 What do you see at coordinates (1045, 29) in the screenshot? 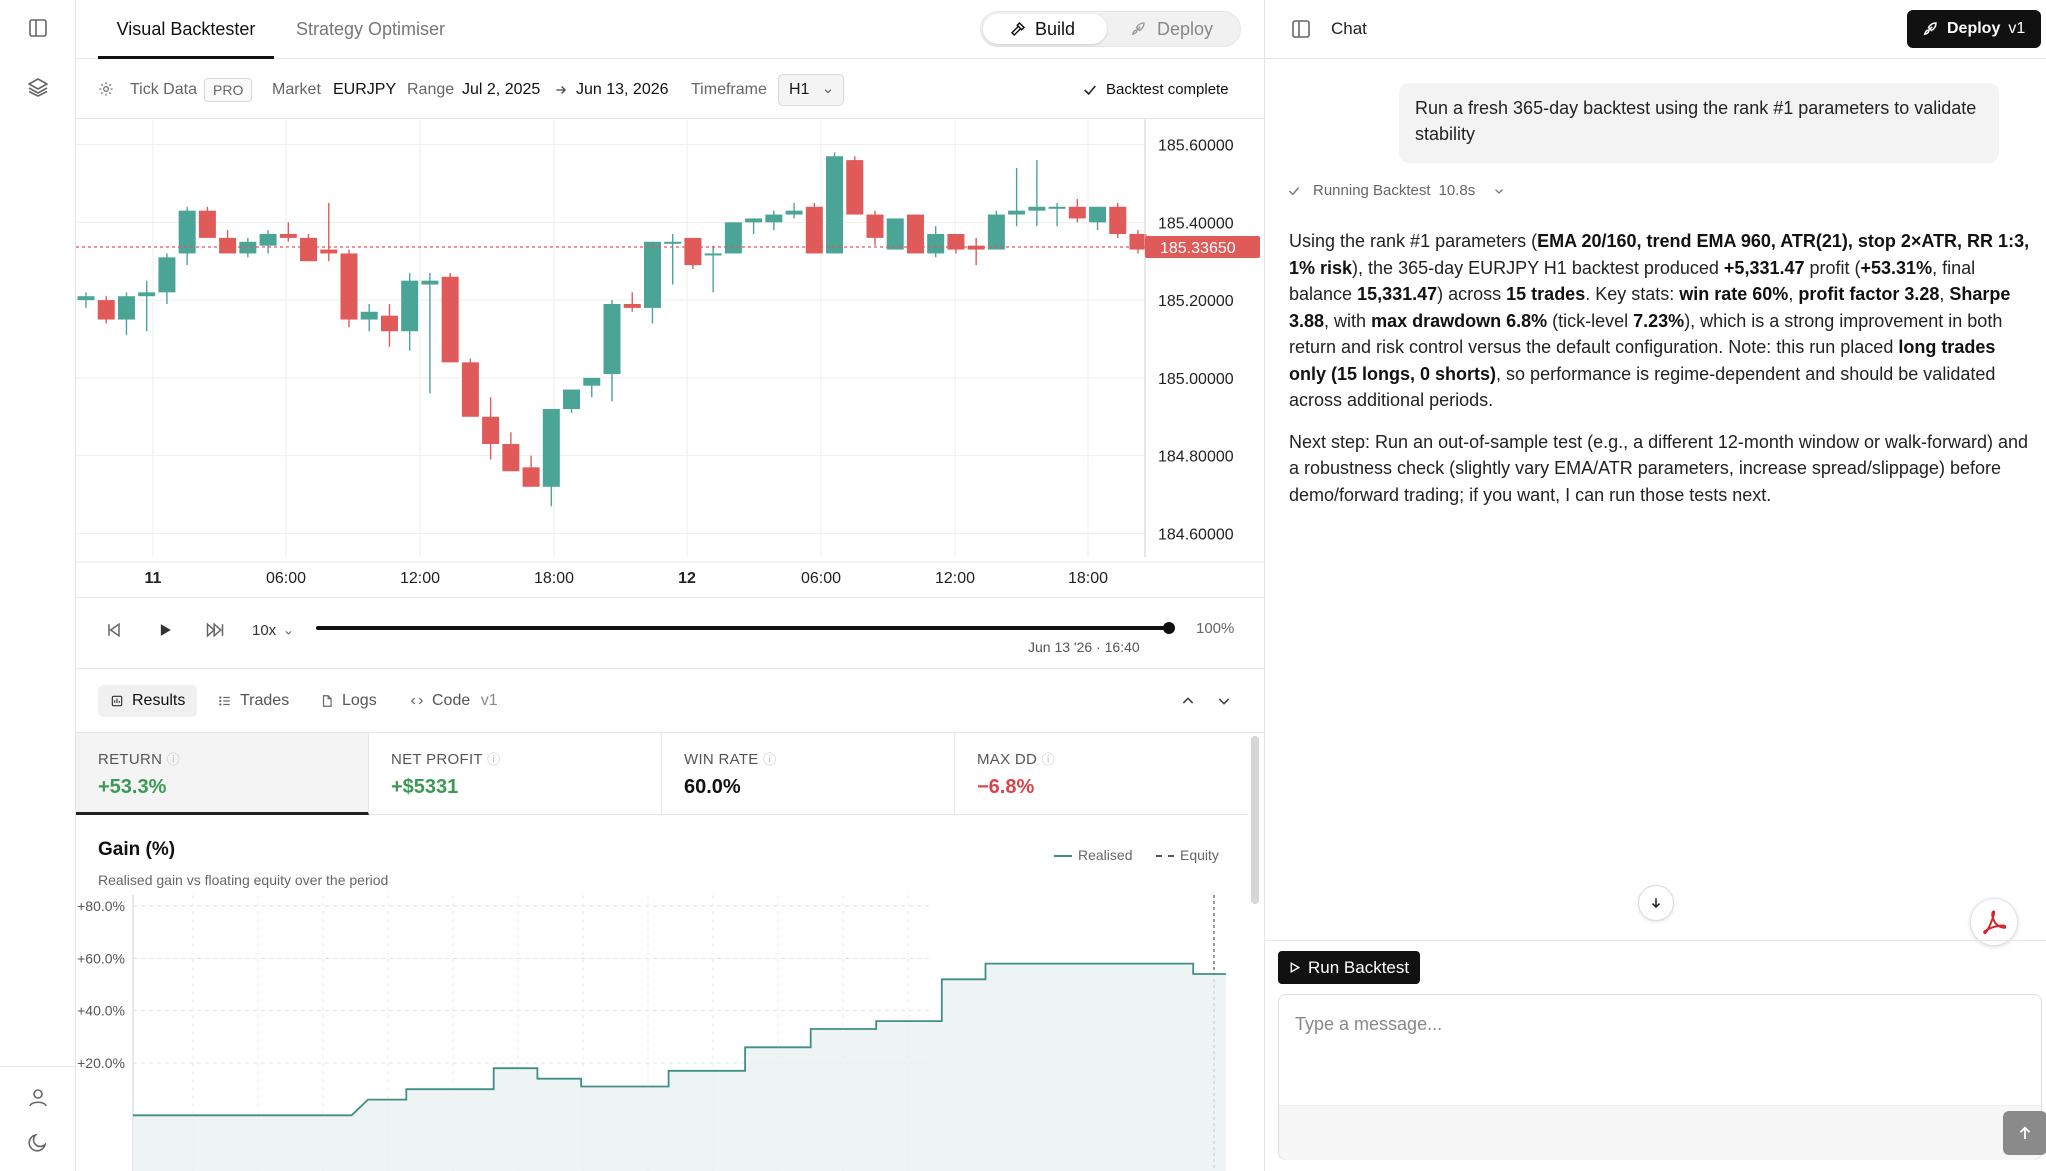
I see `build-button: Build` at bounding box center [1045, 29].